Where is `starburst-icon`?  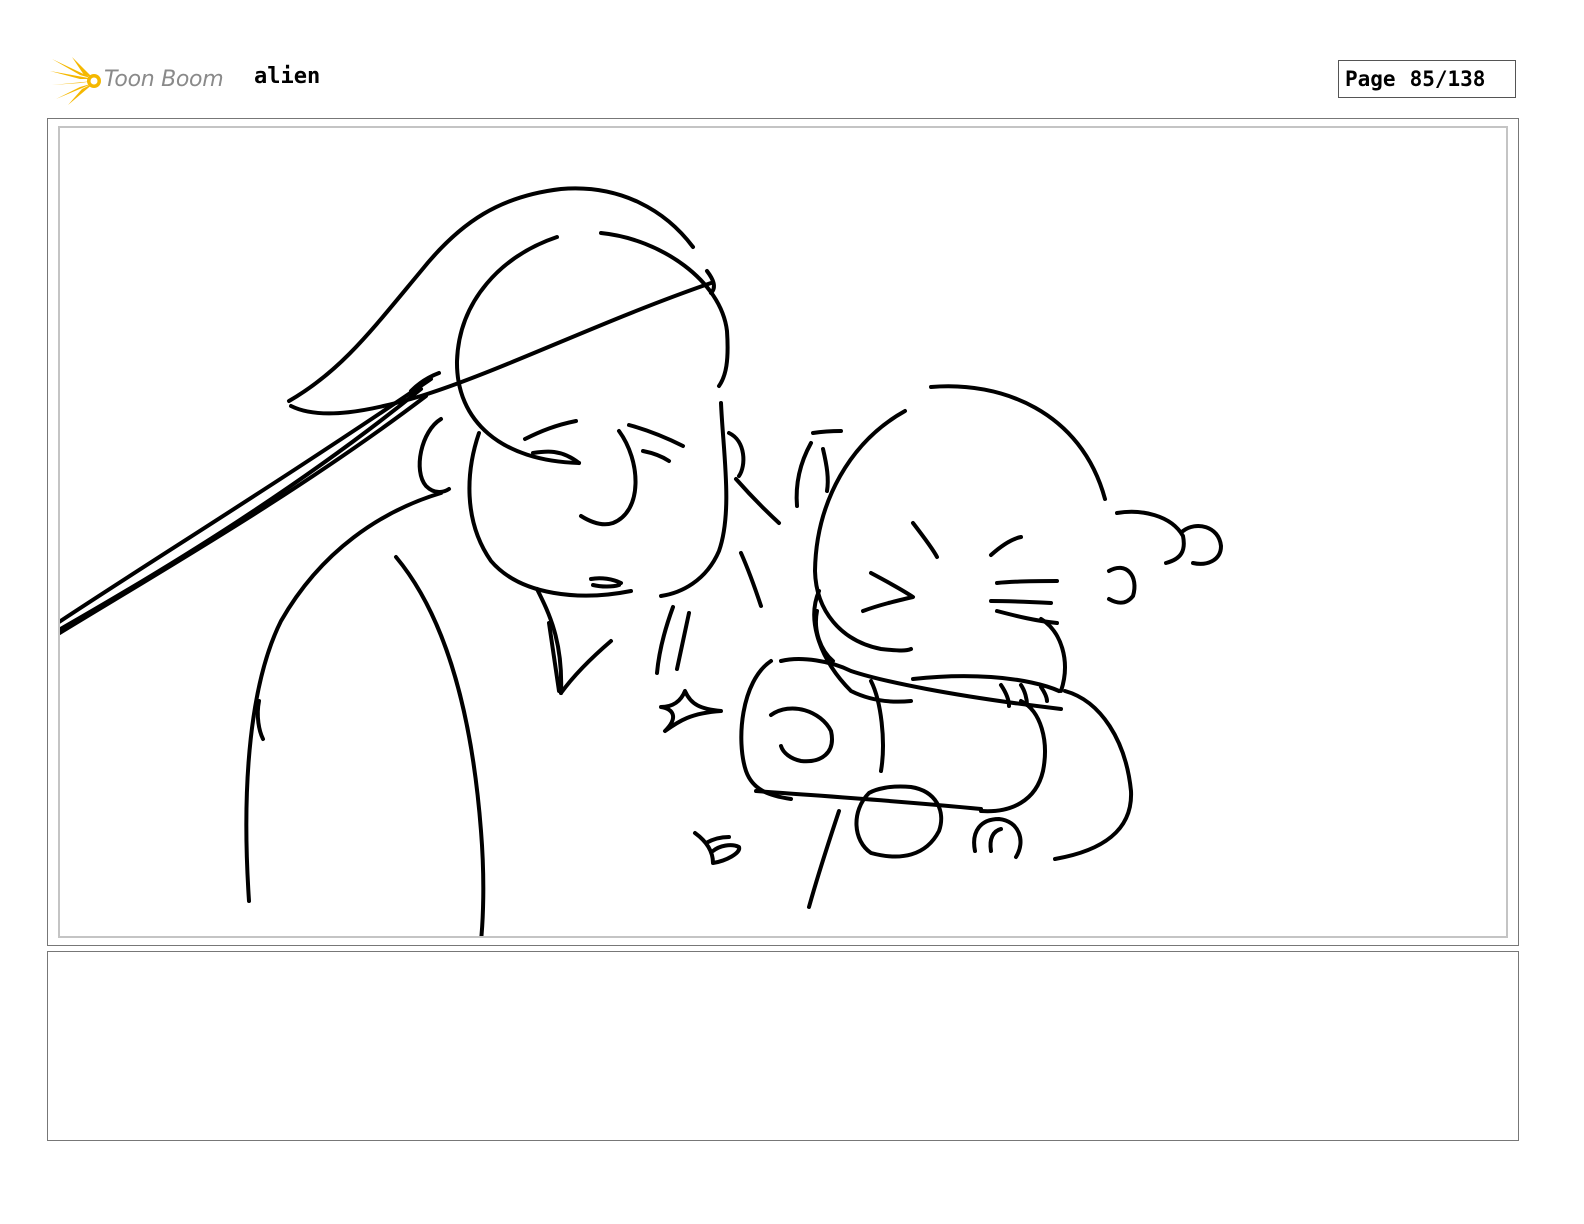
starburst-icon is located at coordinates (75, 81).